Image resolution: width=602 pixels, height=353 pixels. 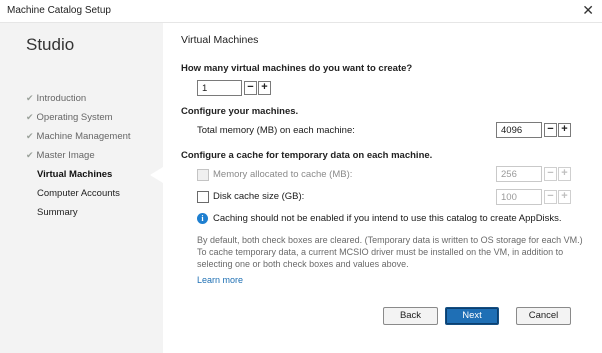 I want to click on memory-cache-increment-button: +, so click(x=564, y=174).